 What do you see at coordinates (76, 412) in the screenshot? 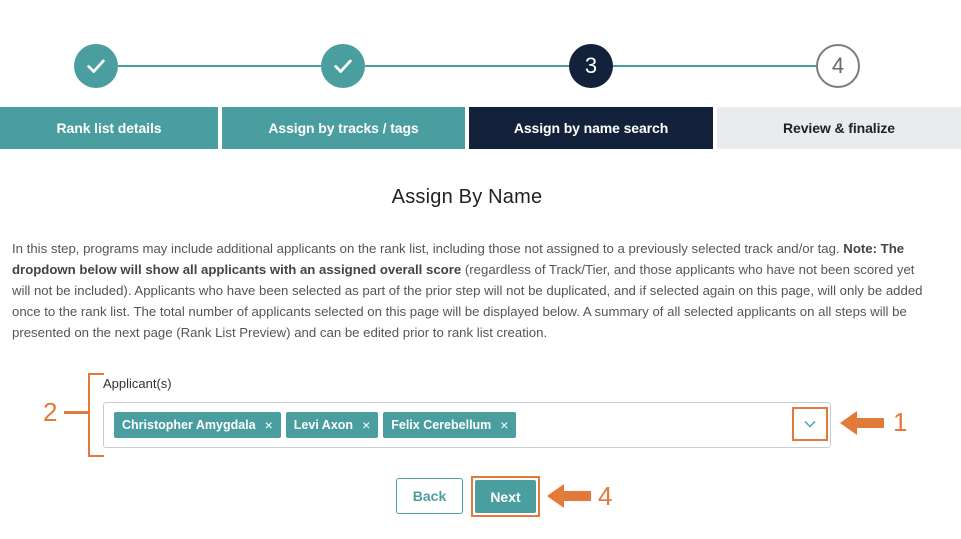
I see `annotation-bracket-tick` at bounding box center [76, 412].